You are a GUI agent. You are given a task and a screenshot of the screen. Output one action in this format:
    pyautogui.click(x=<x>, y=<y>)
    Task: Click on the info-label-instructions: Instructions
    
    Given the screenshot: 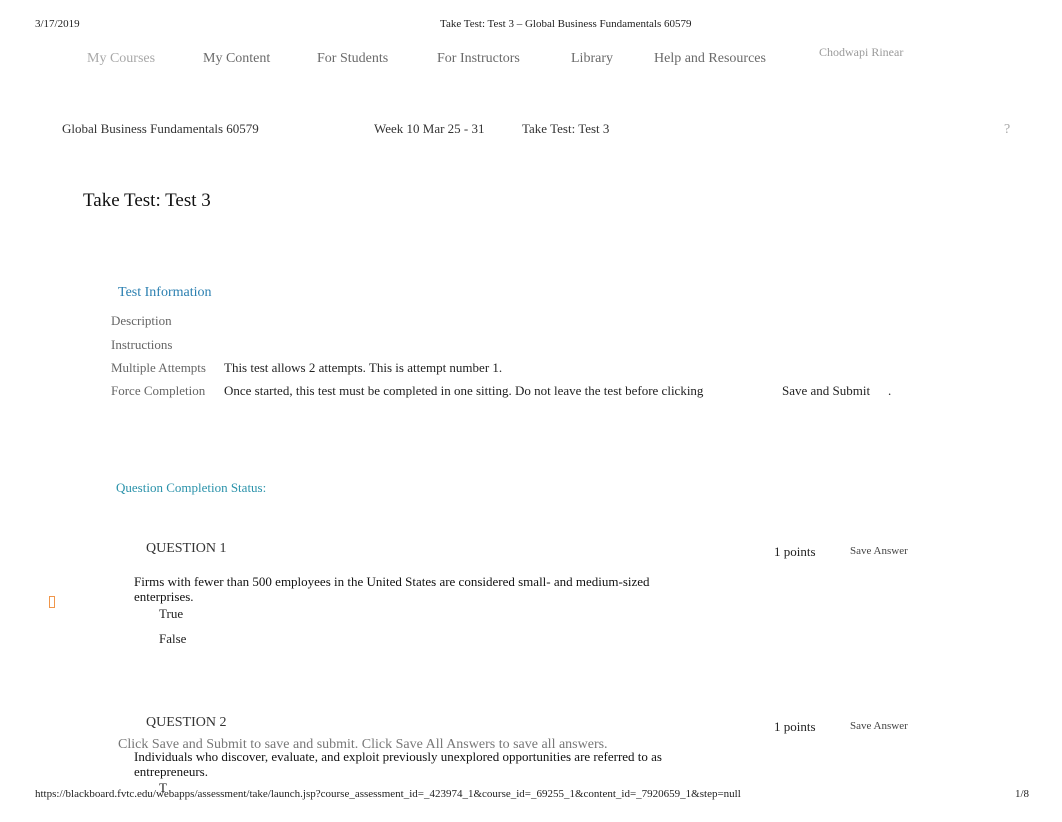 What is the action you would take?
    pyautogui.click(x=142, y=344)
    